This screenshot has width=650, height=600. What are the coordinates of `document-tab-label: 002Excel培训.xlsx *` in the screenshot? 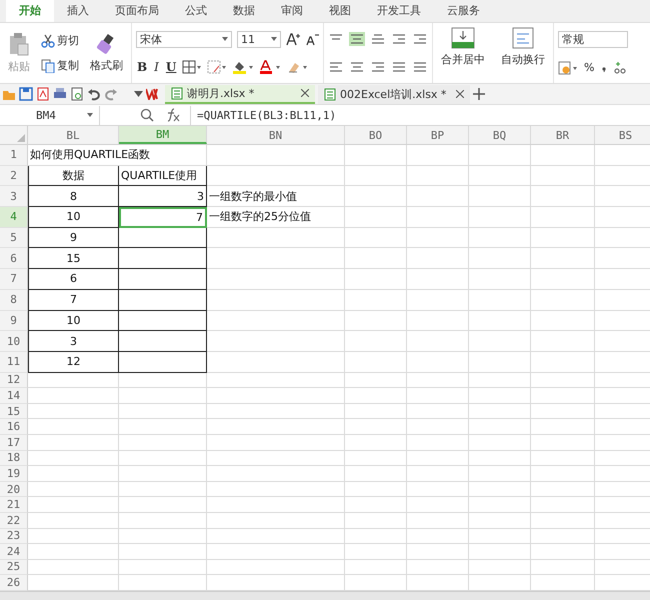 It's located at (393, 94).